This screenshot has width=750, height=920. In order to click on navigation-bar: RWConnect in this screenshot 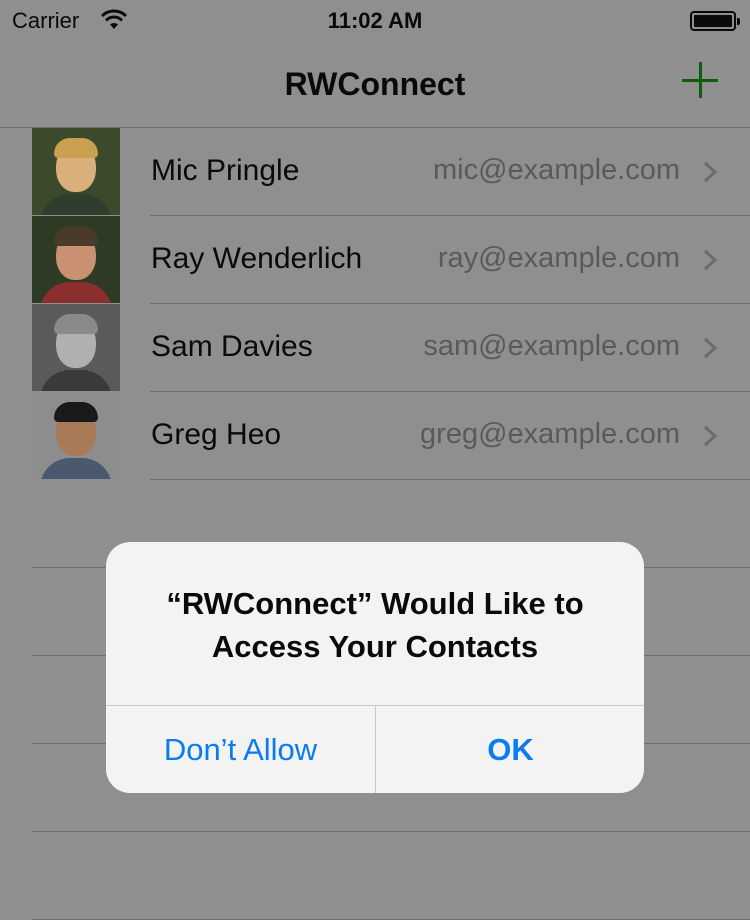, I will do `click(375, 84)`.